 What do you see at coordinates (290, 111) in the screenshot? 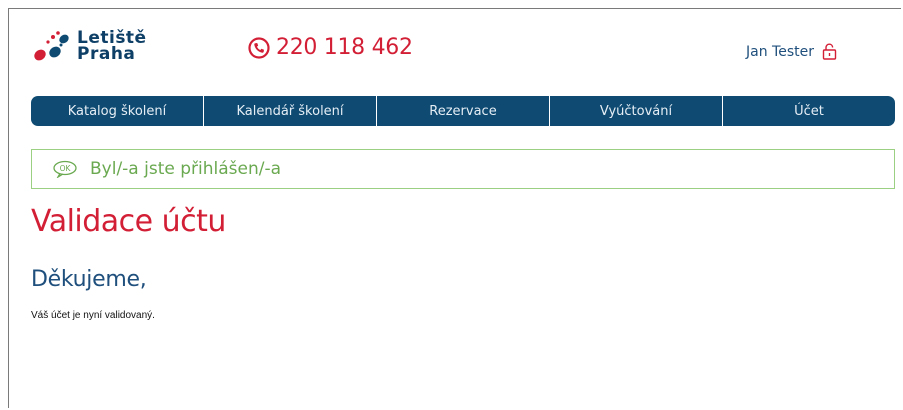
I see `nav-item-training-calendar: Kalendář školení` at bounding box center [290, 111].